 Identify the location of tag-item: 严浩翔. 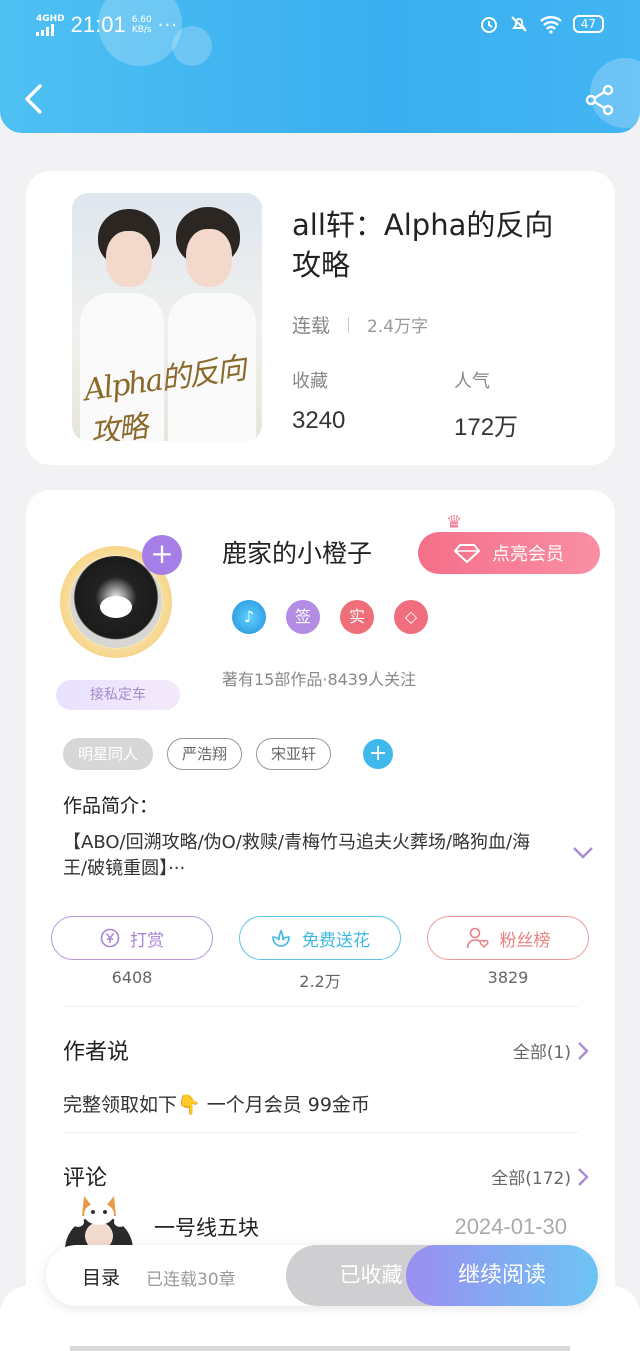
(205, 754).